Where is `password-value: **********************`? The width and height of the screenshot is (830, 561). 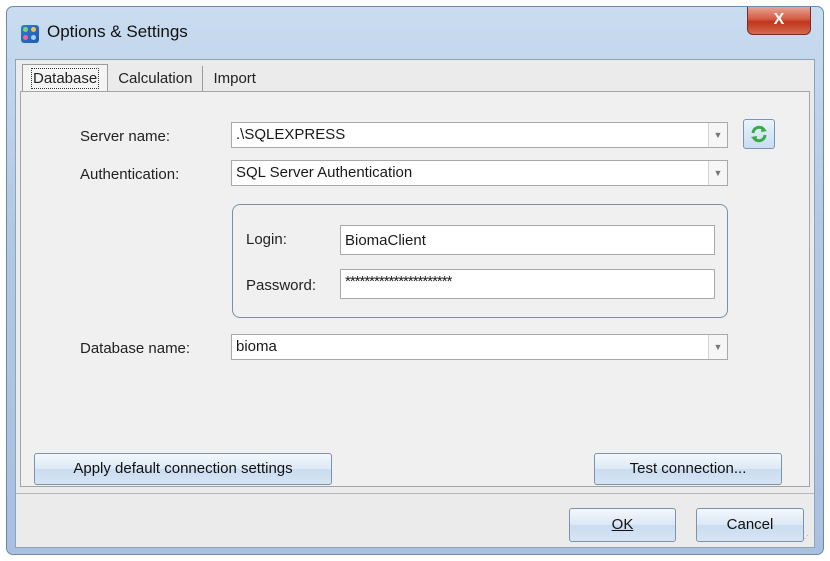
password-value: ********************** is located at coordinates (398, 281).